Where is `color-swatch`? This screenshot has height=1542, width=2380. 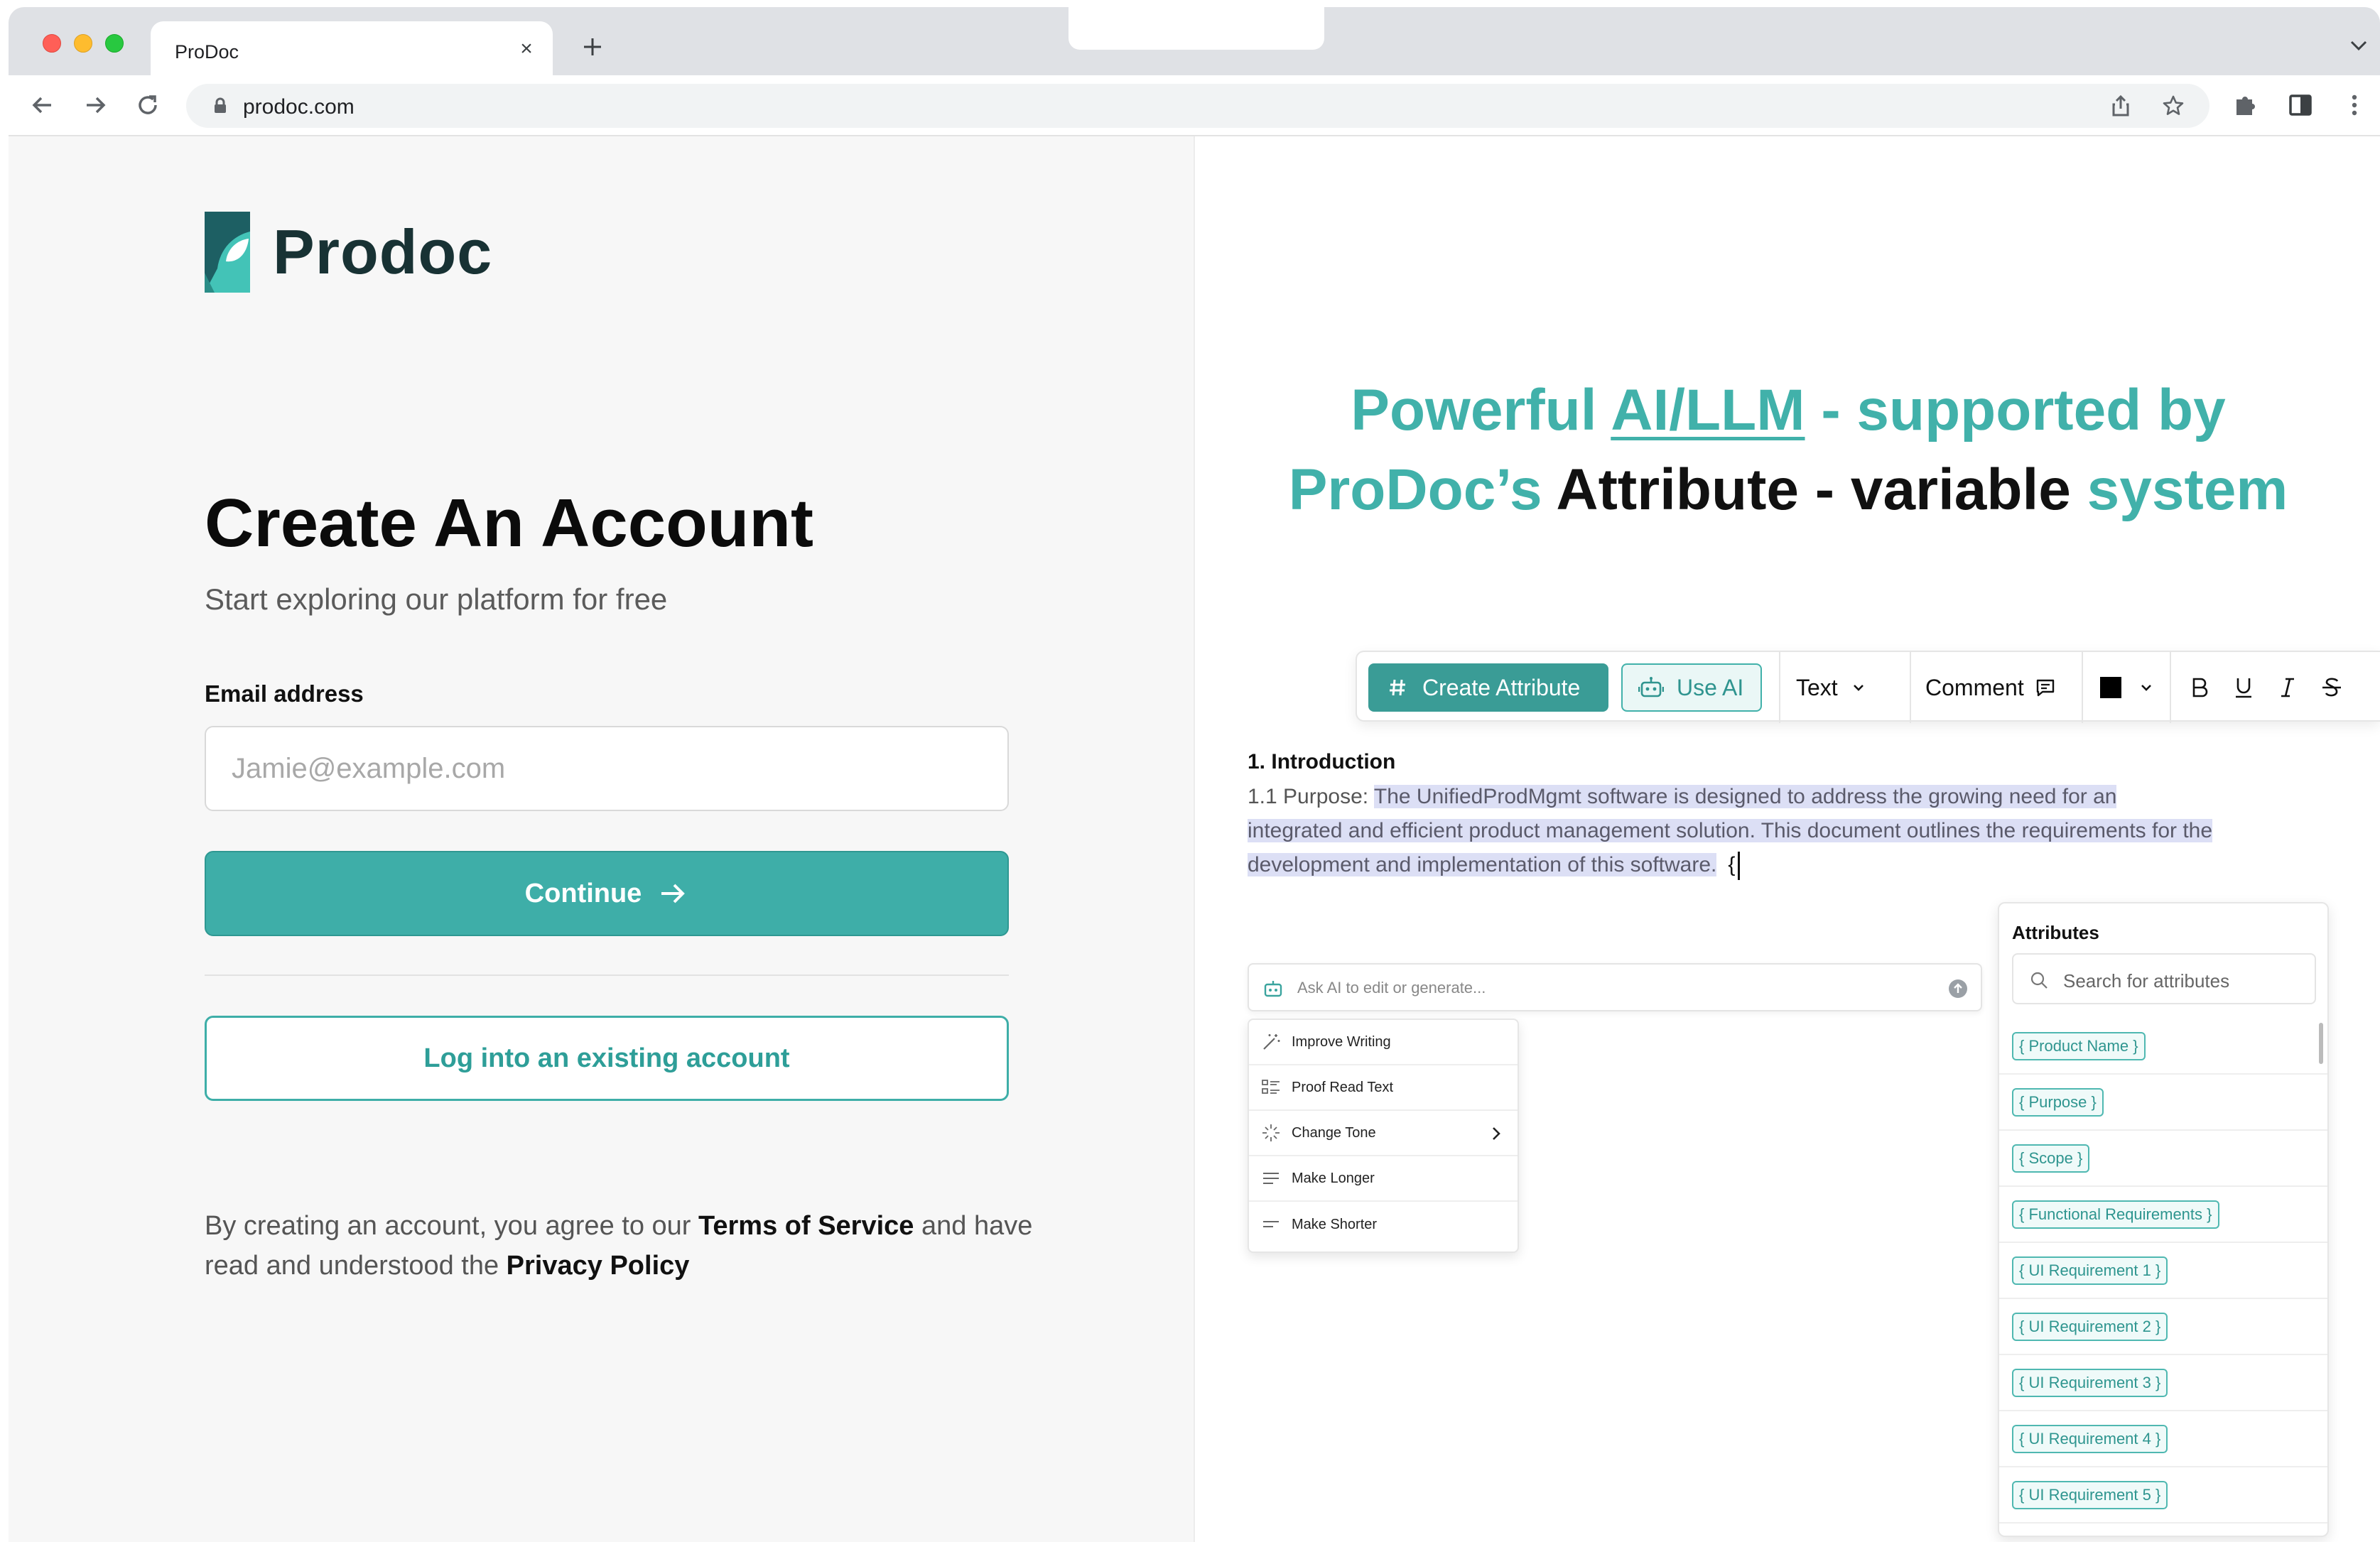 color-swatch is located at coordinates (2110, 687).